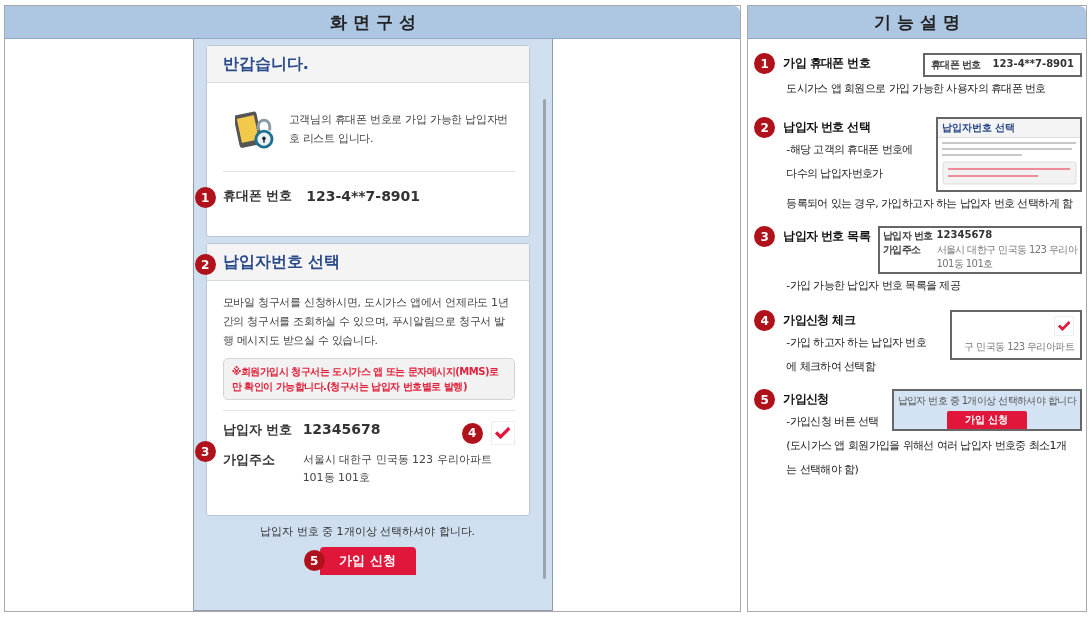 Image resolution: width=1091 pixels, height=617 pixels. I want to click on panel-title: 화 면 구 성, so click(373, 22).